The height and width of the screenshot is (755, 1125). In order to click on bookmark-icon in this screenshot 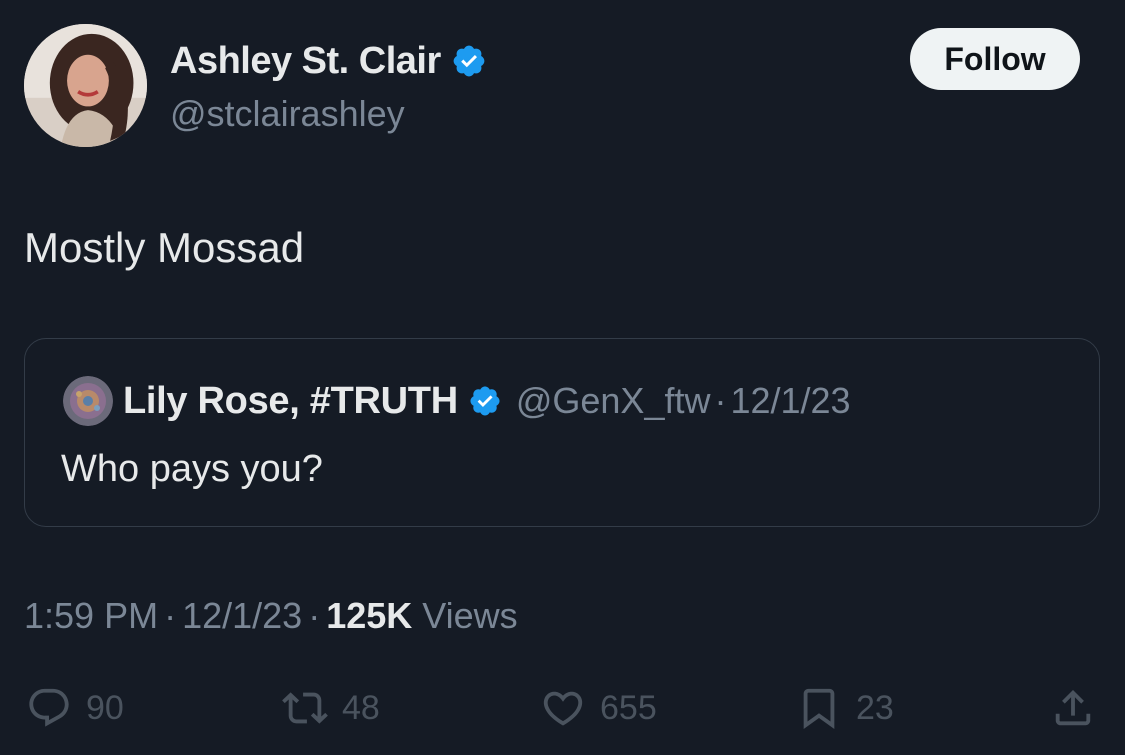, I will do `click(819, 708)`.